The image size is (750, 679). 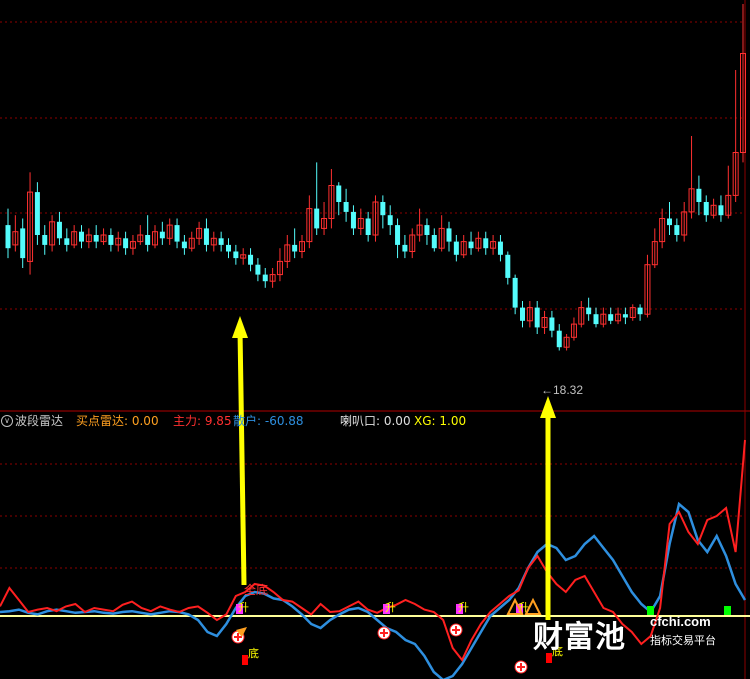 I want to click on low-price-label: ←18.32, so click(x=562, y=390).